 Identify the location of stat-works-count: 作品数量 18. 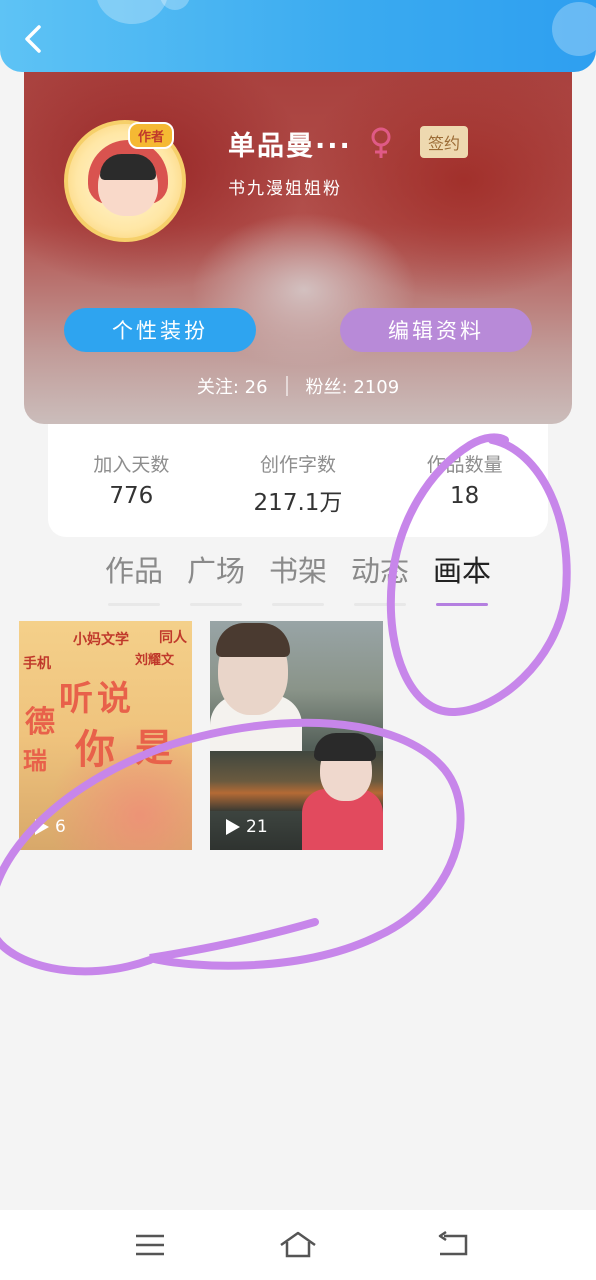
(465, 479).